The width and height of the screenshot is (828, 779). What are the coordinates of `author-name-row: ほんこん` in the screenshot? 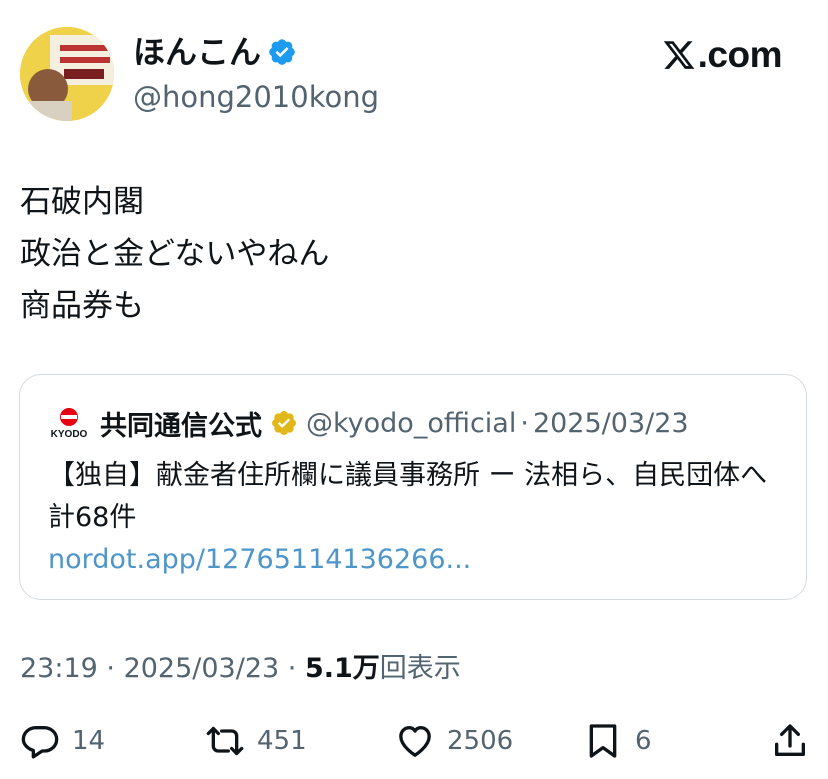 It's located at (215, 52).